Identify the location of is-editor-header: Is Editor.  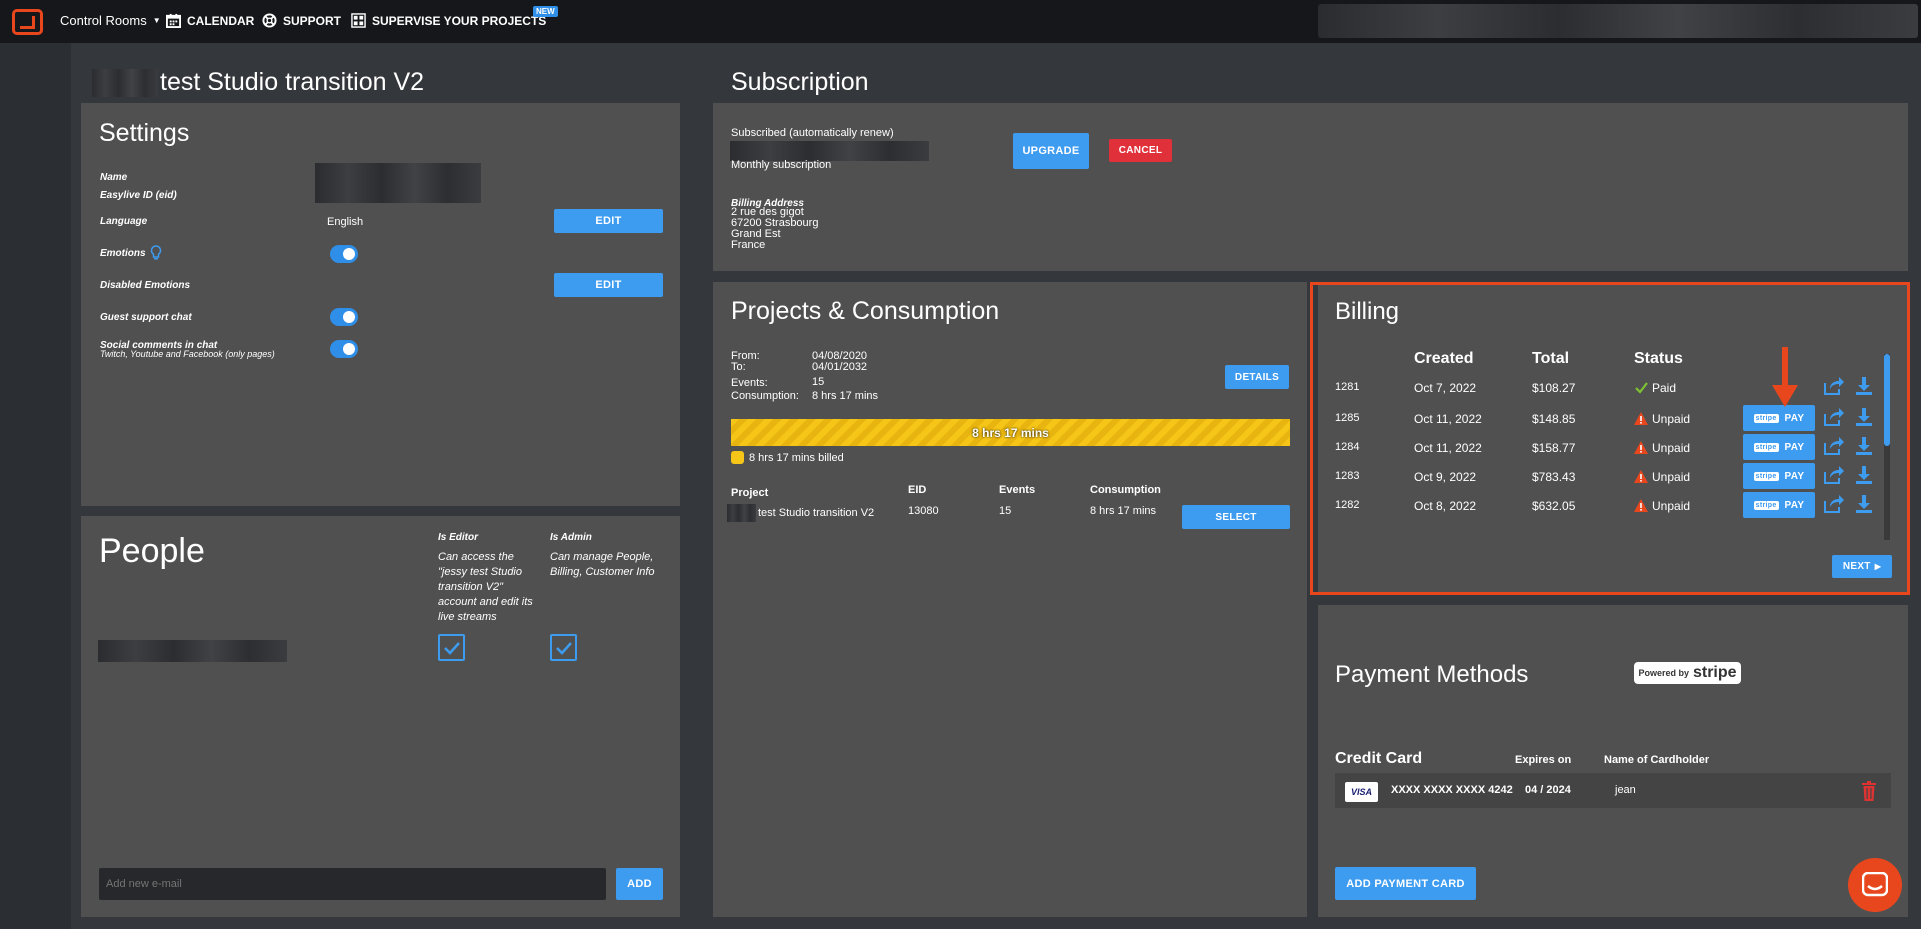
(458, 537).